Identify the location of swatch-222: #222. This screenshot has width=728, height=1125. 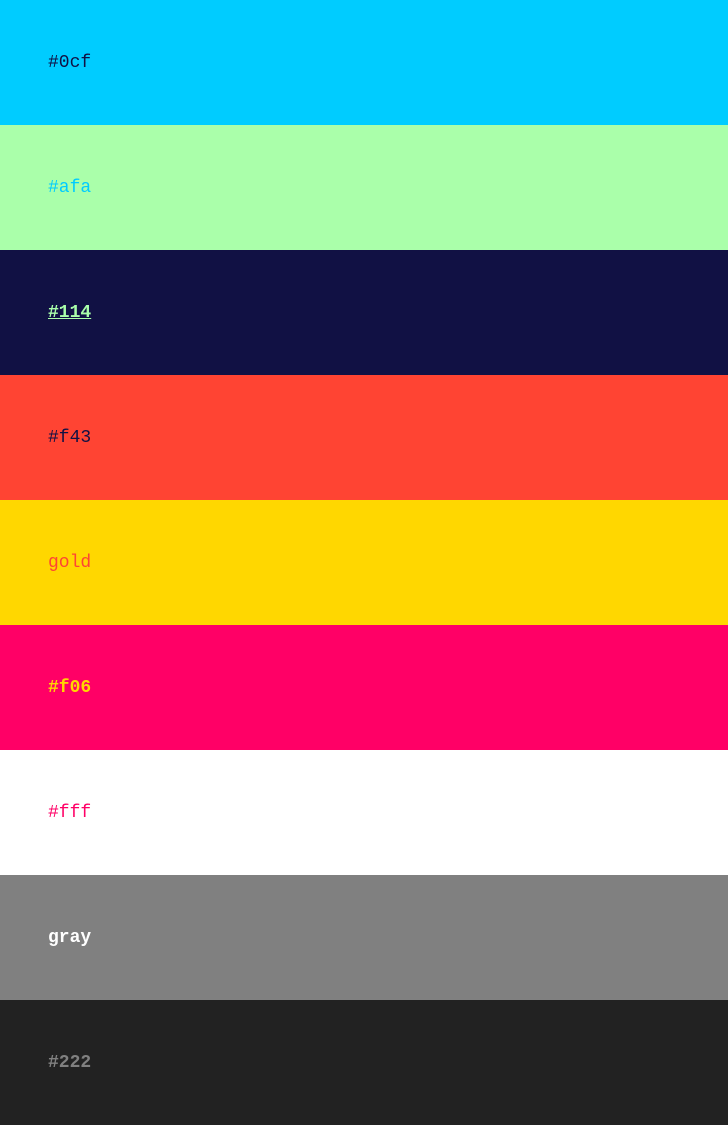
(364, 1062).